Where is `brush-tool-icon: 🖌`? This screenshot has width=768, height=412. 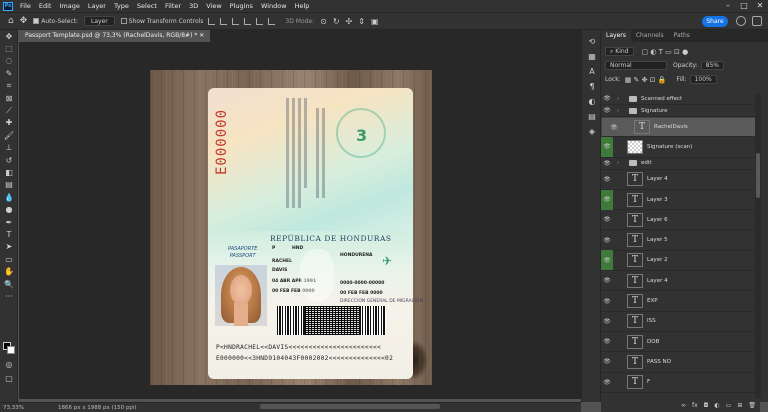 brush-tool-icon: 🖌 is located at coordinates (9, 135).